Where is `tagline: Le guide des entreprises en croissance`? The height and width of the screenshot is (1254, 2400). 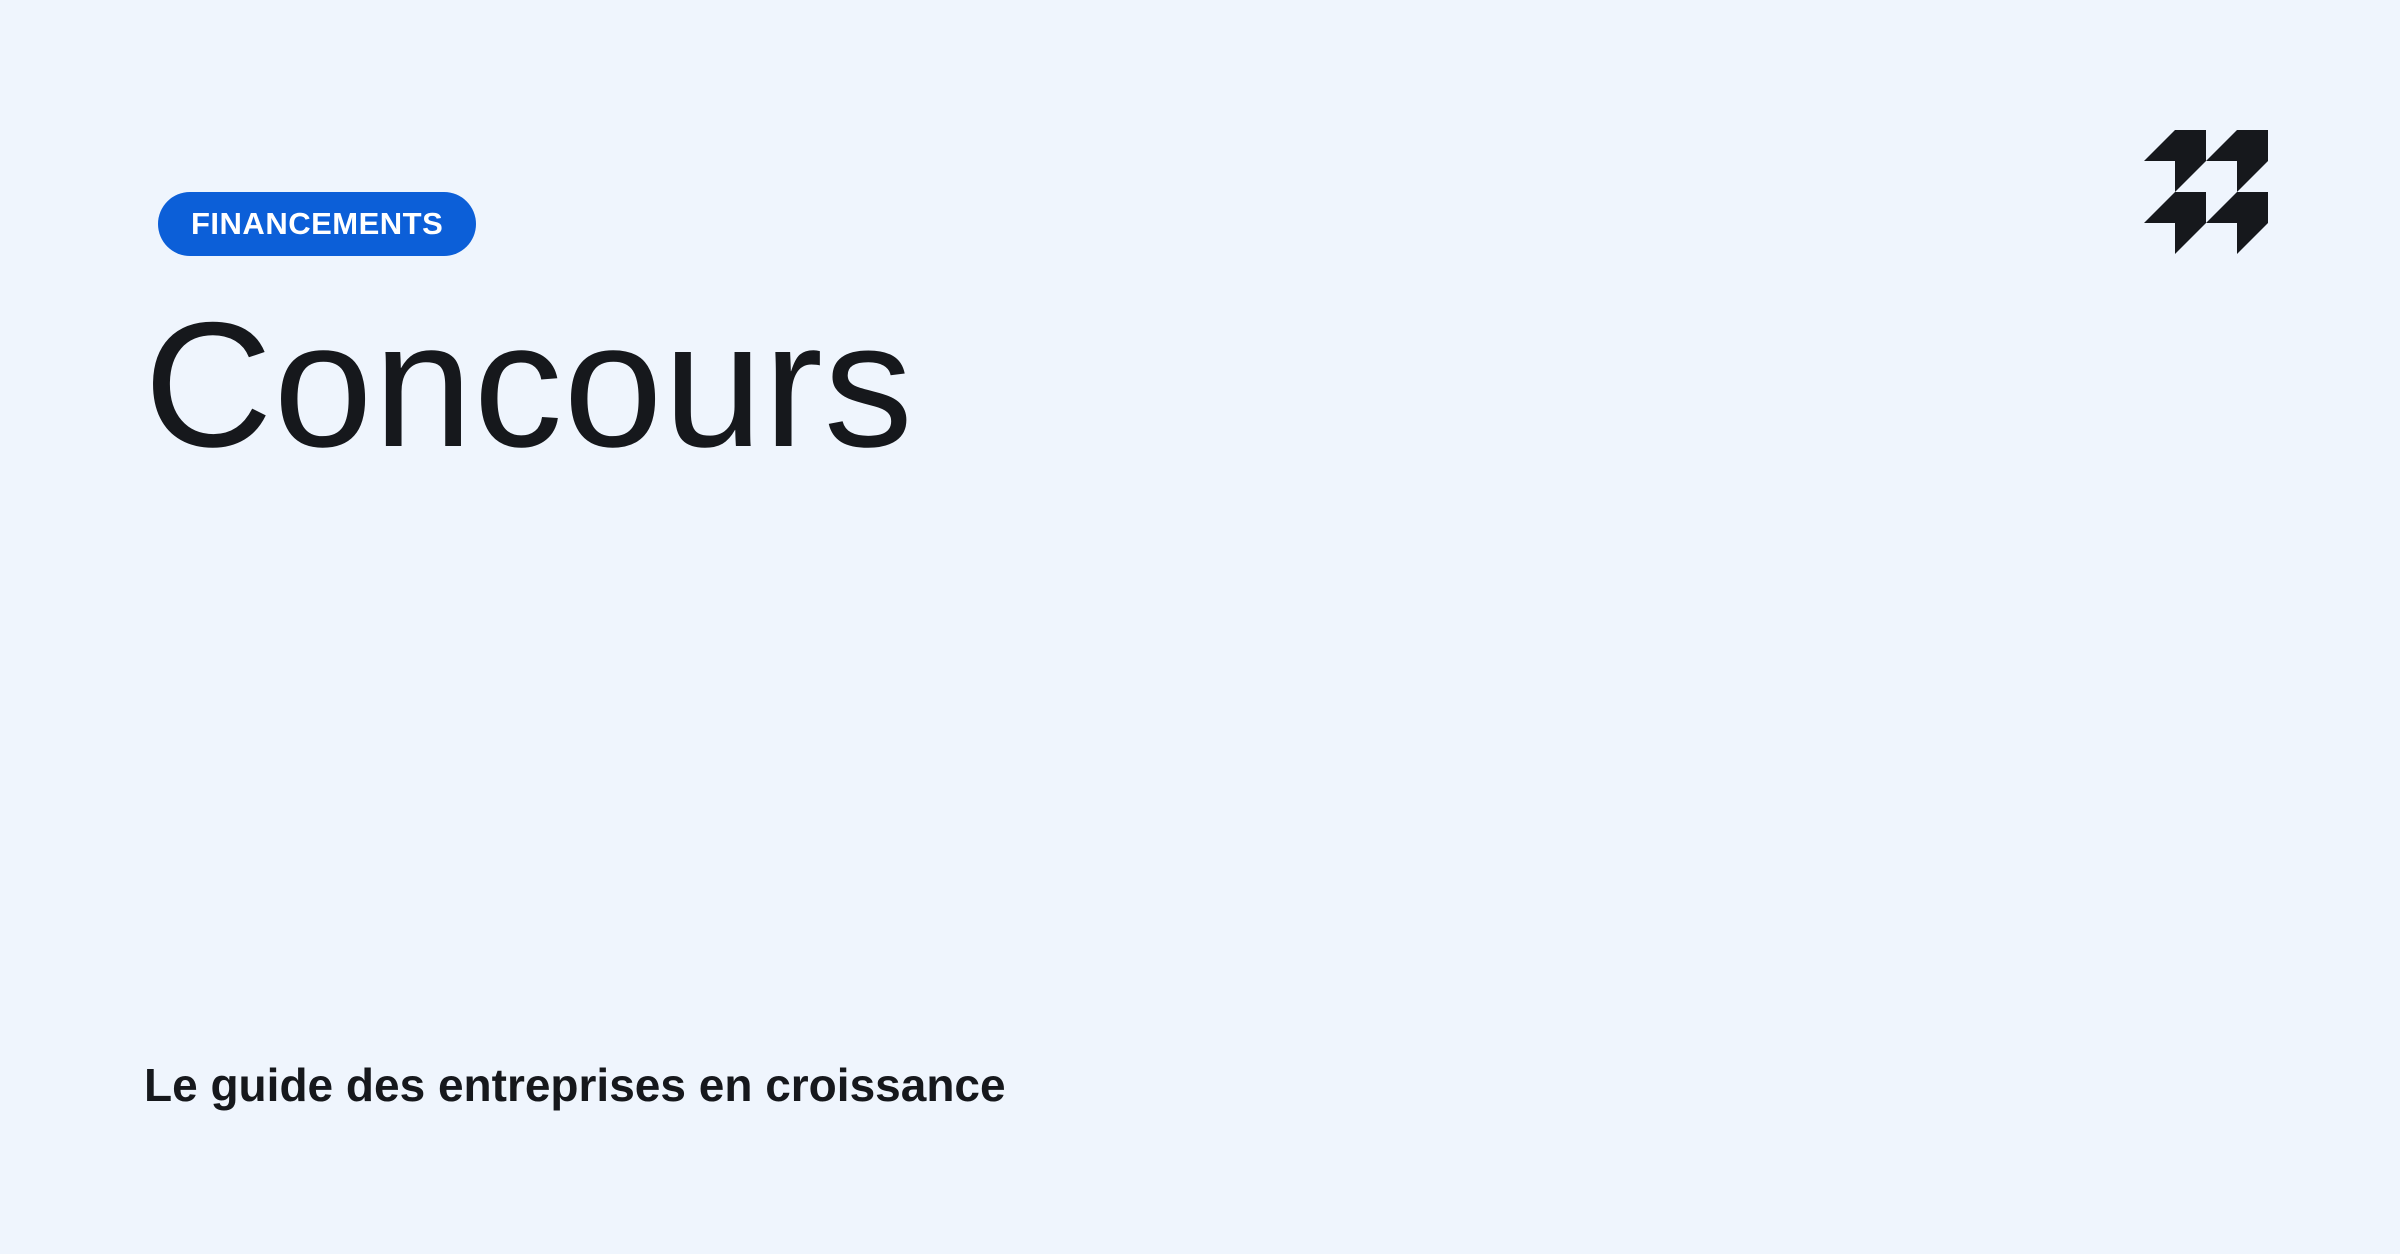
tagline: Le guide des entreprises en croissance is located at coordinates (575, 1085).